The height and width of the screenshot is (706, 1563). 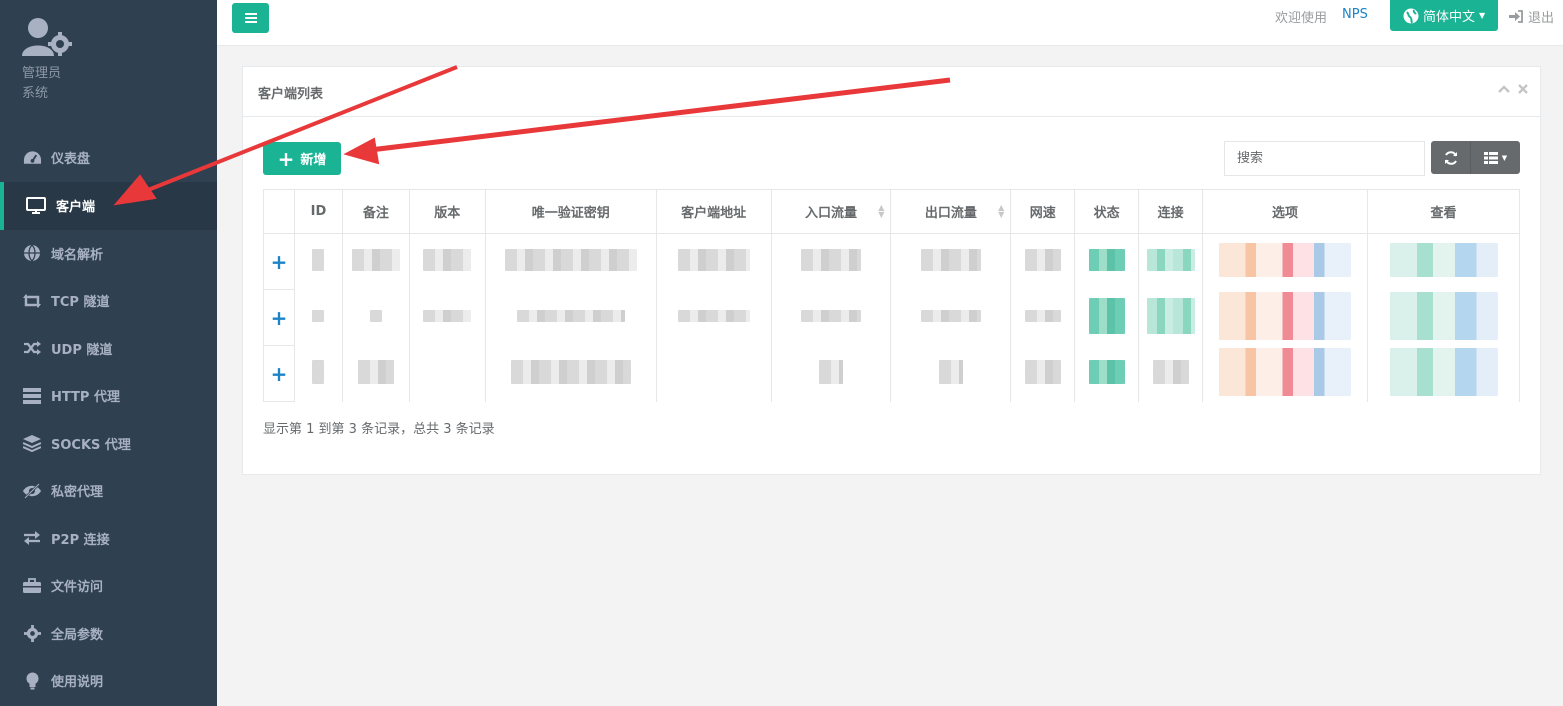 I want to click on col-verify-key: 唯一验证密钥, so click(x=570, y=211).